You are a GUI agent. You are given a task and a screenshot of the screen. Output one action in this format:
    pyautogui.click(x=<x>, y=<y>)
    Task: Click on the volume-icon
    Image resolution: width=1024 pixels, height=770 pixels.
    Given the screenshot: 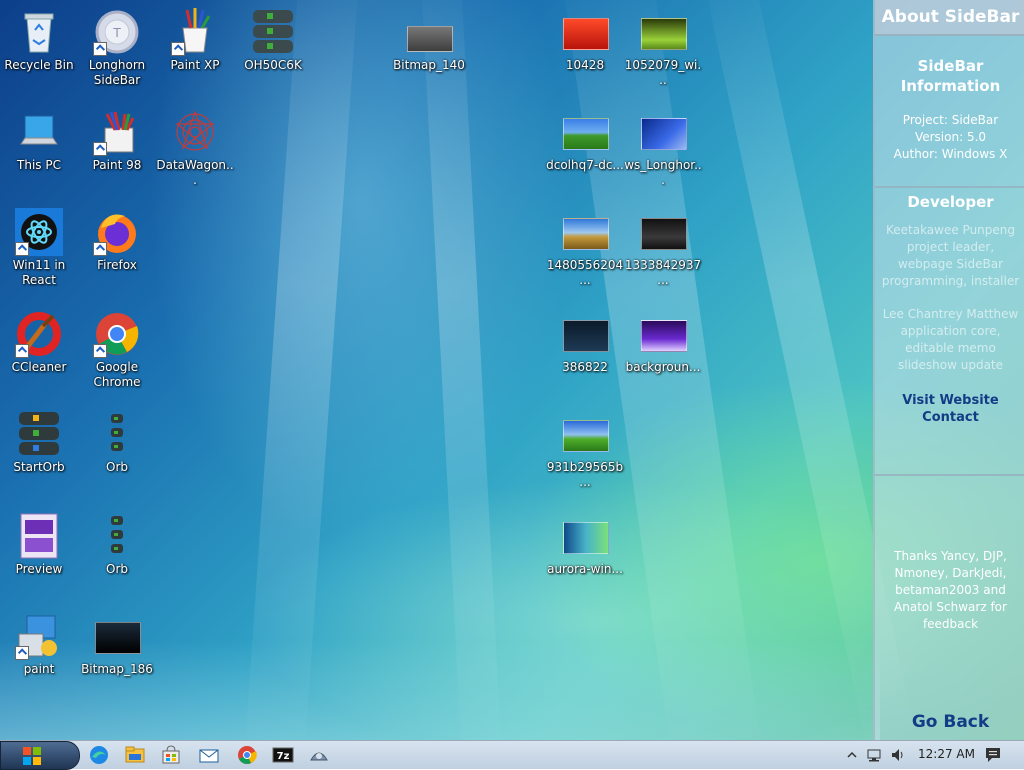 What is the action you would take?
    pyautogui.click(x=898, y=755)
    